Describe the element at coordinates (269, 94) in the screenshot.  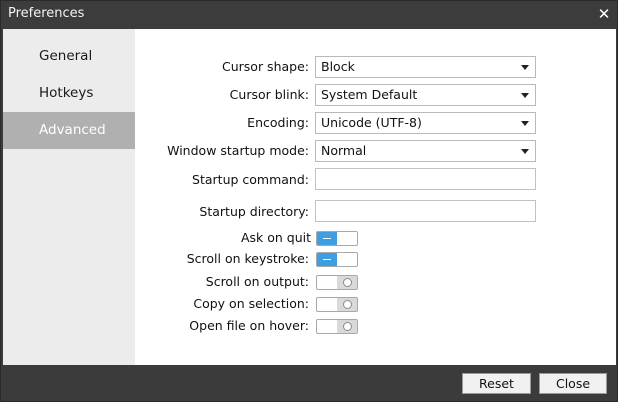
I see `cursor-blink-label: Cursor blink:` at that location.